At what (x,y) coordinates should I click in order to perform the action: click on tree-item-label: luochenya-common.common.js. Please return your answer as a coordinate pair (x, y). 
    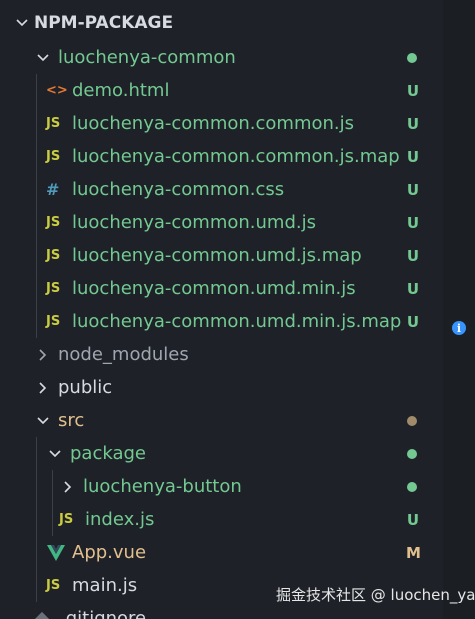
    Looking at the image, I should click on (213, 123).